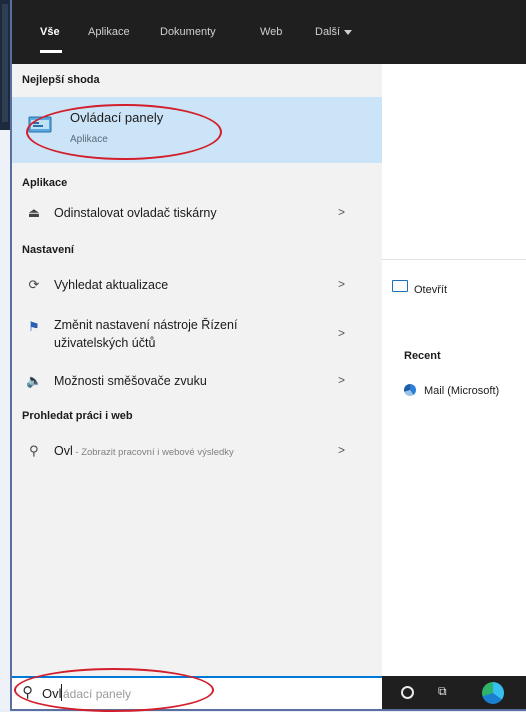  What do you see at coordinates (400, 286) in the screenshot?
I see `open-icon` at bounding box center [400, 286].